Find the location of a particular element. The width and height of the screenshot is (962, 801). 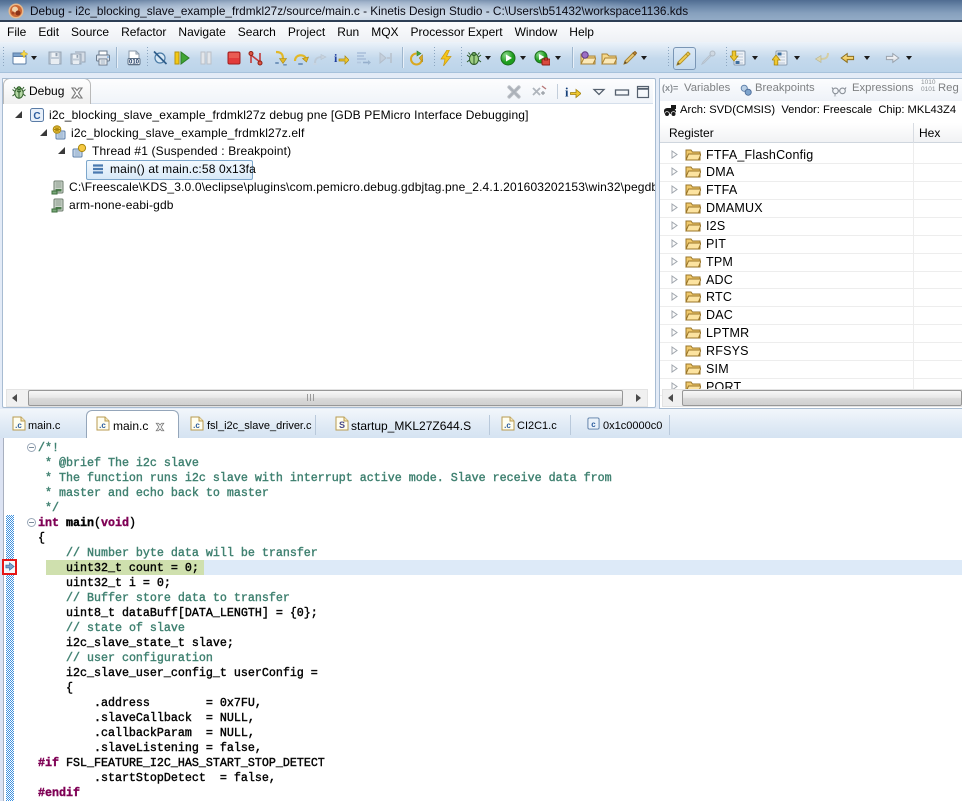

svg-text: x is located at coordinates (835, 95).